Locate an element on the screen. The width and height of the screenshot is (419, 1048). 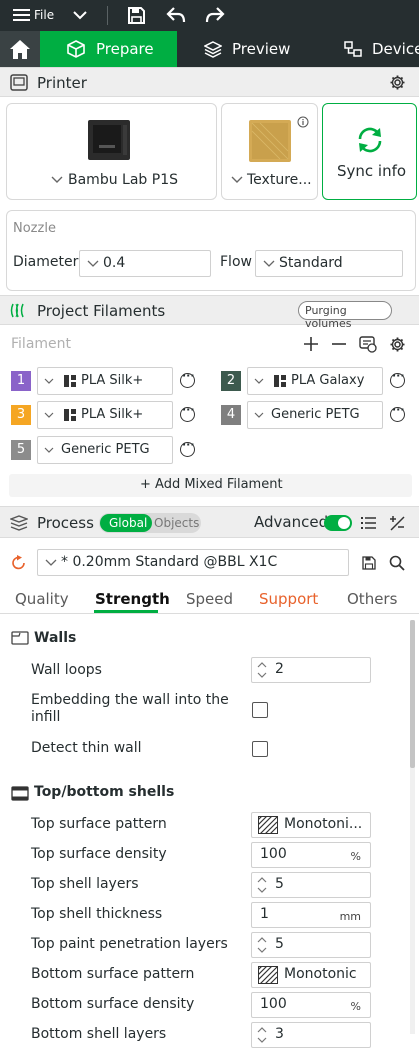
filament-color-swatch: 5 is located at coordinates (21, 450).